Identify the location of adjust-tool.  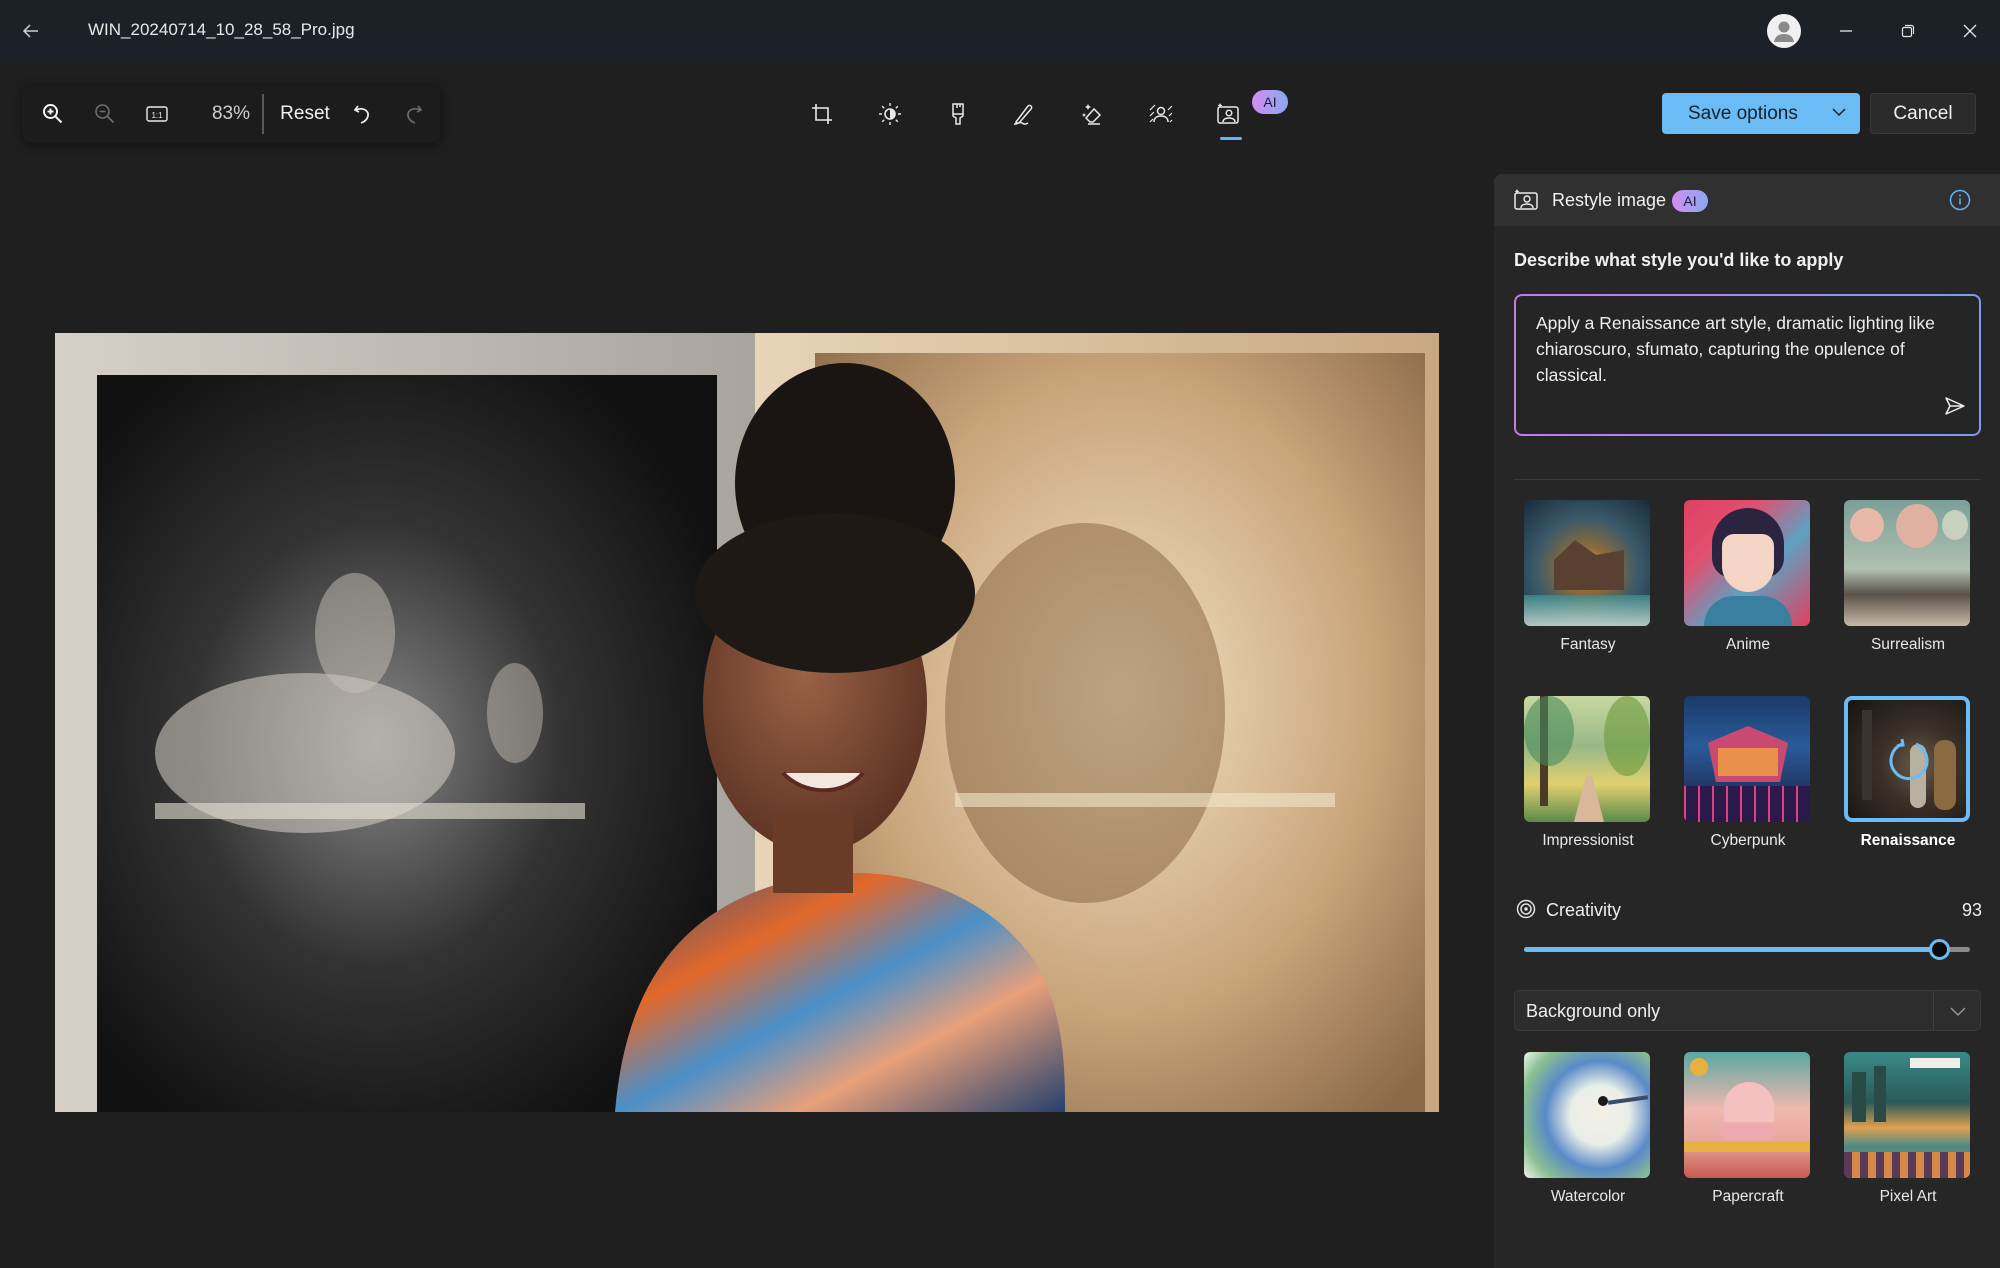
(890, 114).